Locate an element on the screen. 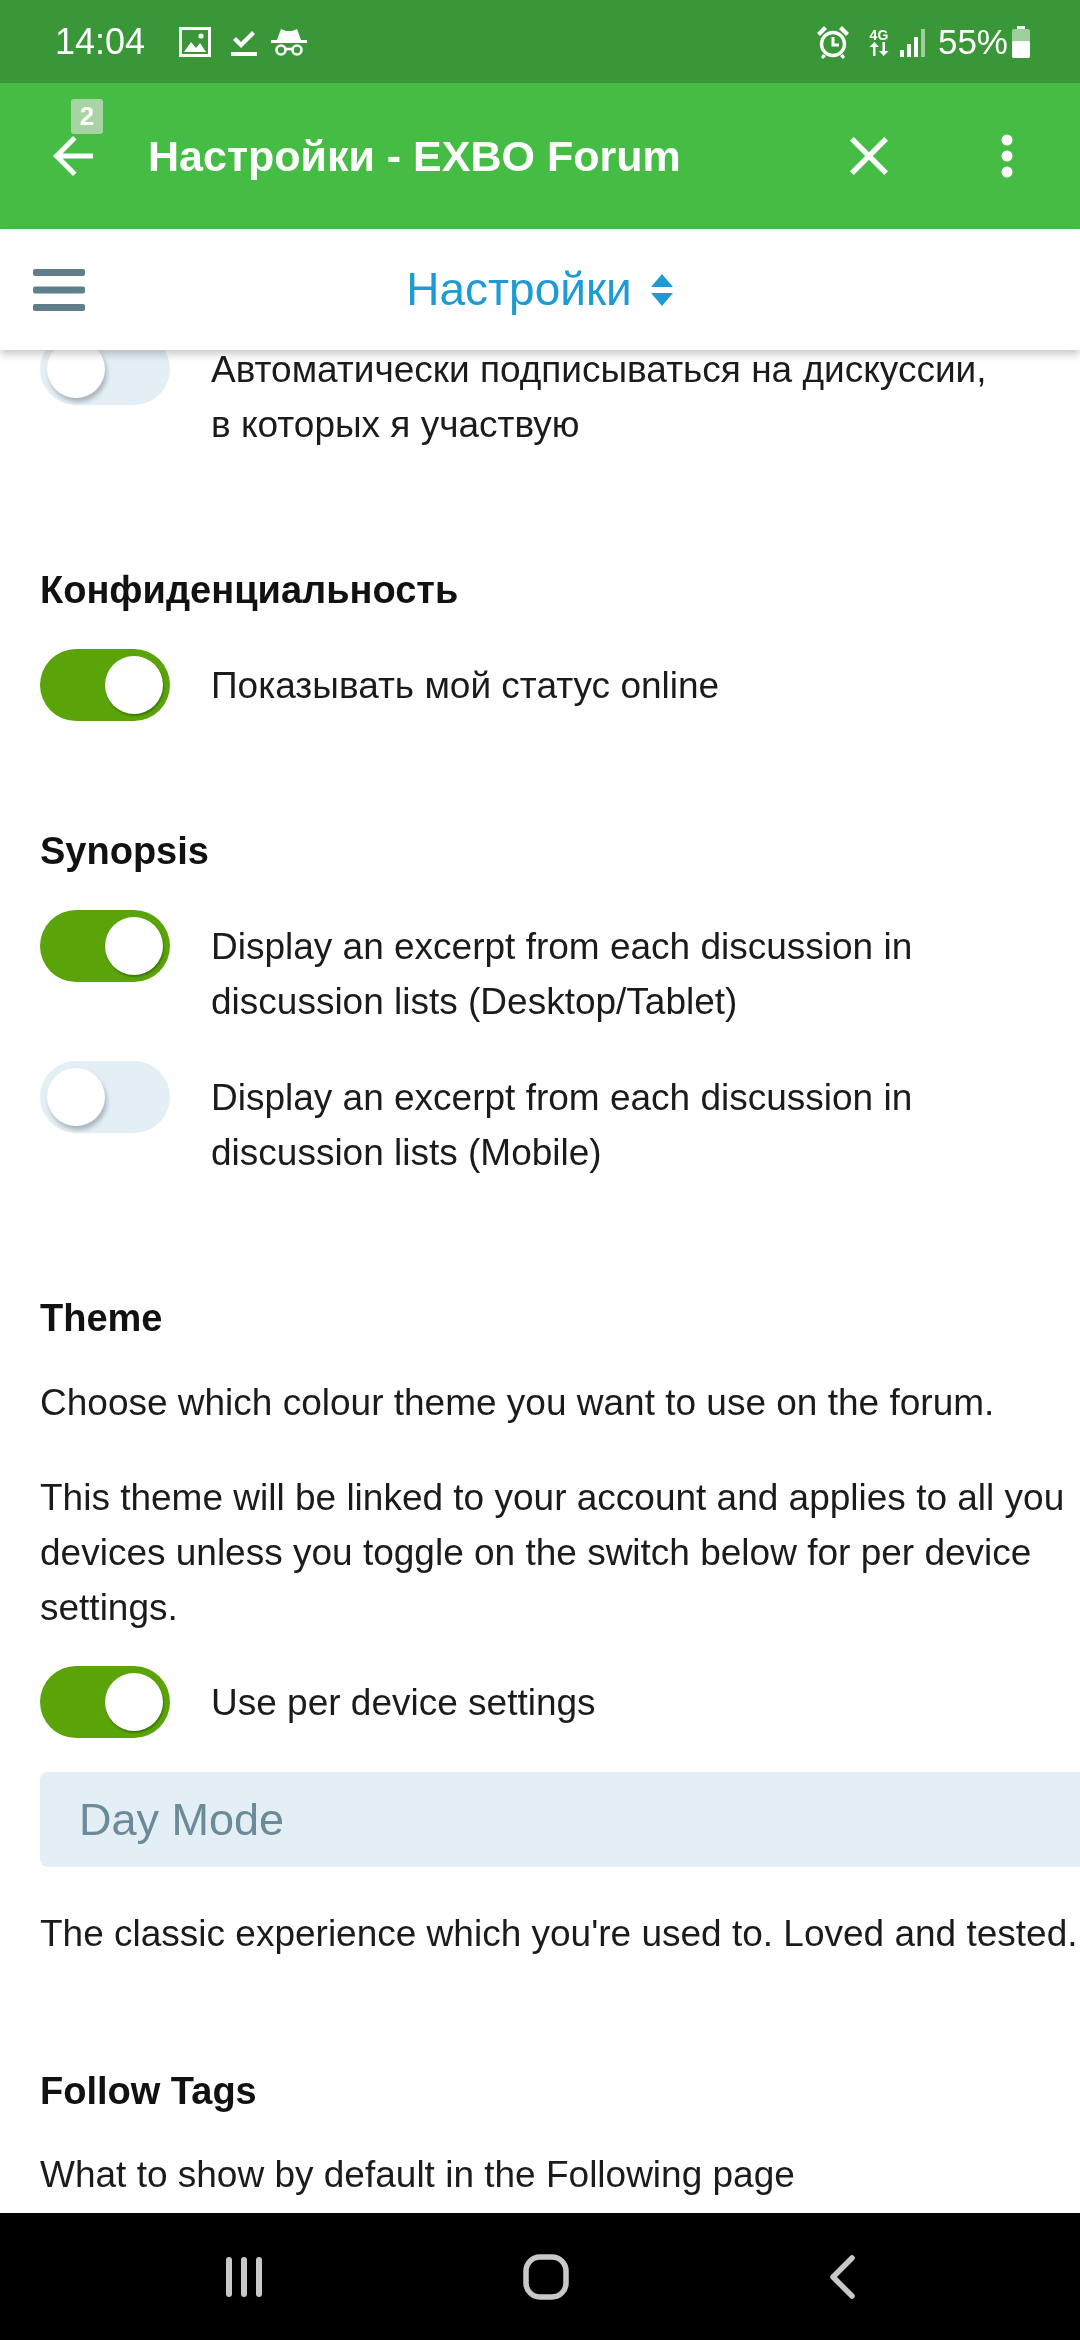 Image resolution: width=1080 pixels, height=2340 pixels. page-title: Настройки - EXBO Forum is located at coordinates (414, 156).